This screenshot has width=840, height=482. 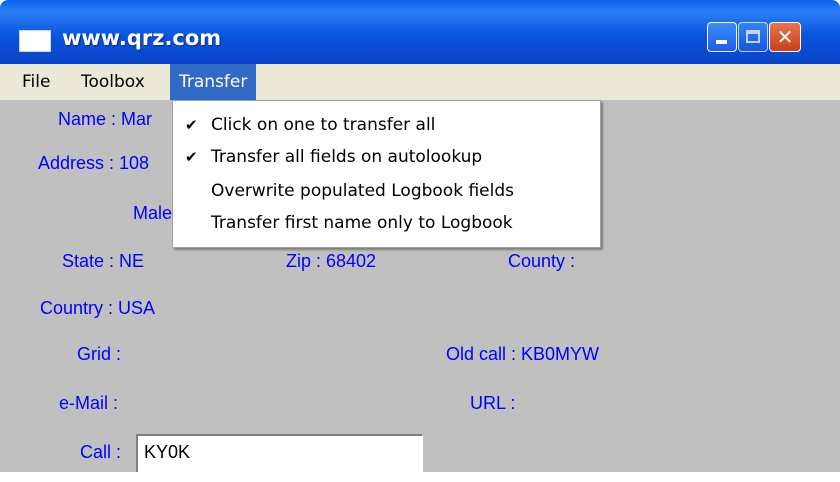 I want to click on menu-item-first-name-only: Transfer first name only to Logbook, so click(x=386, y=224).